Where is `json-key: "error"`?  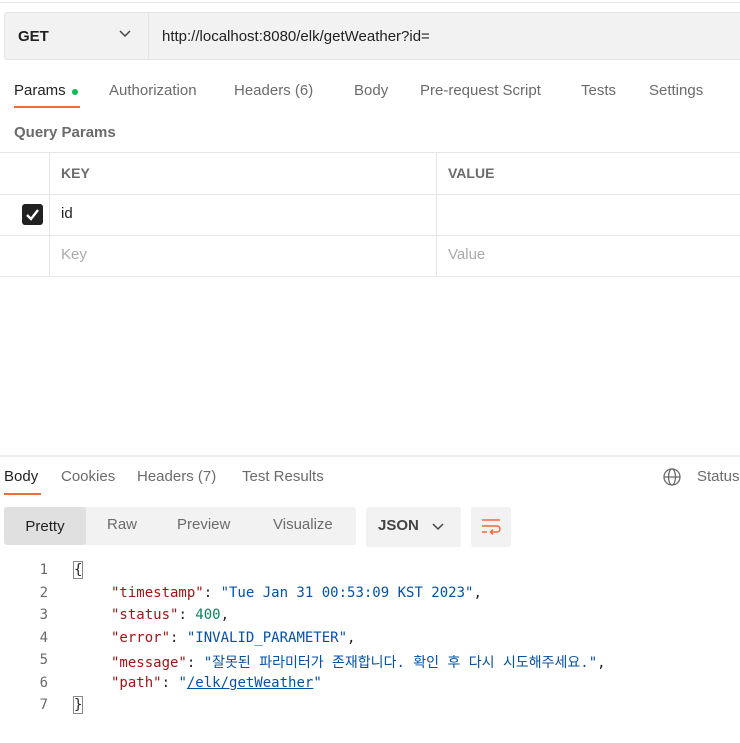
json-key: "error" is located at coordinates (141, 638).